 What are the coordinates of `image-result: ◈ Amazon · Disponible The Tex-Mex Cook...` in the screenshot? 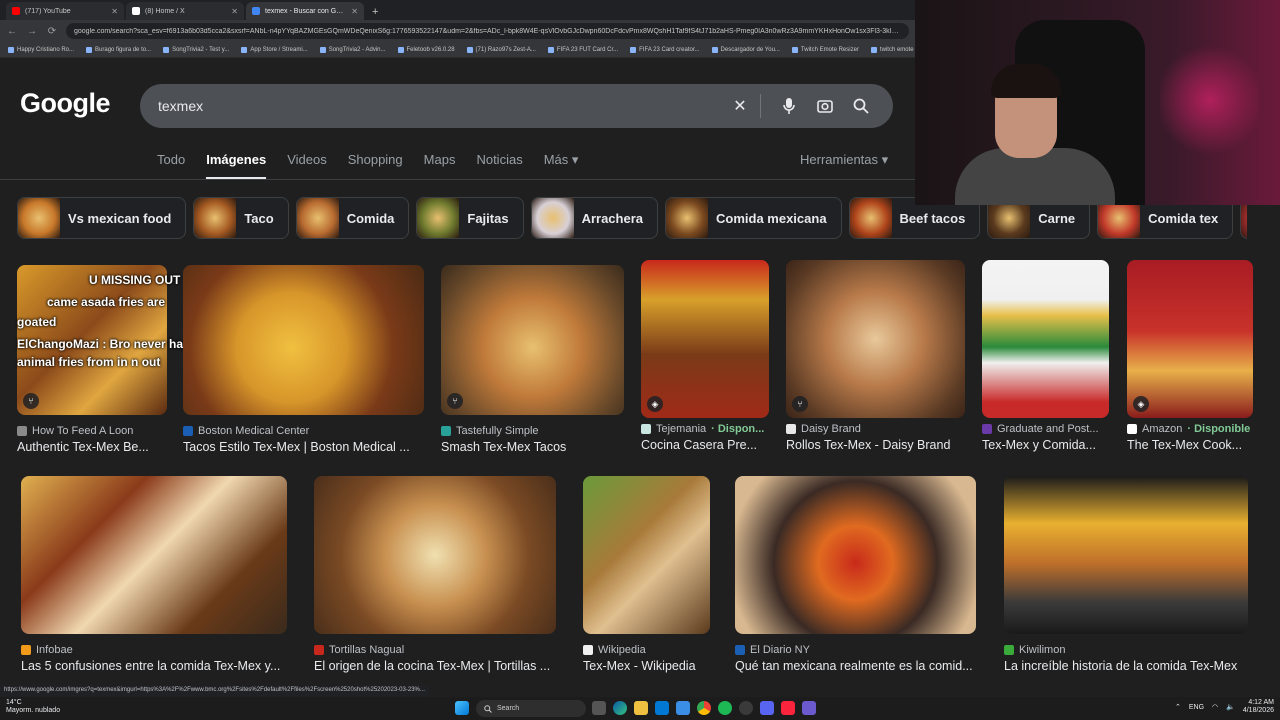 It's located at (1190, 356).